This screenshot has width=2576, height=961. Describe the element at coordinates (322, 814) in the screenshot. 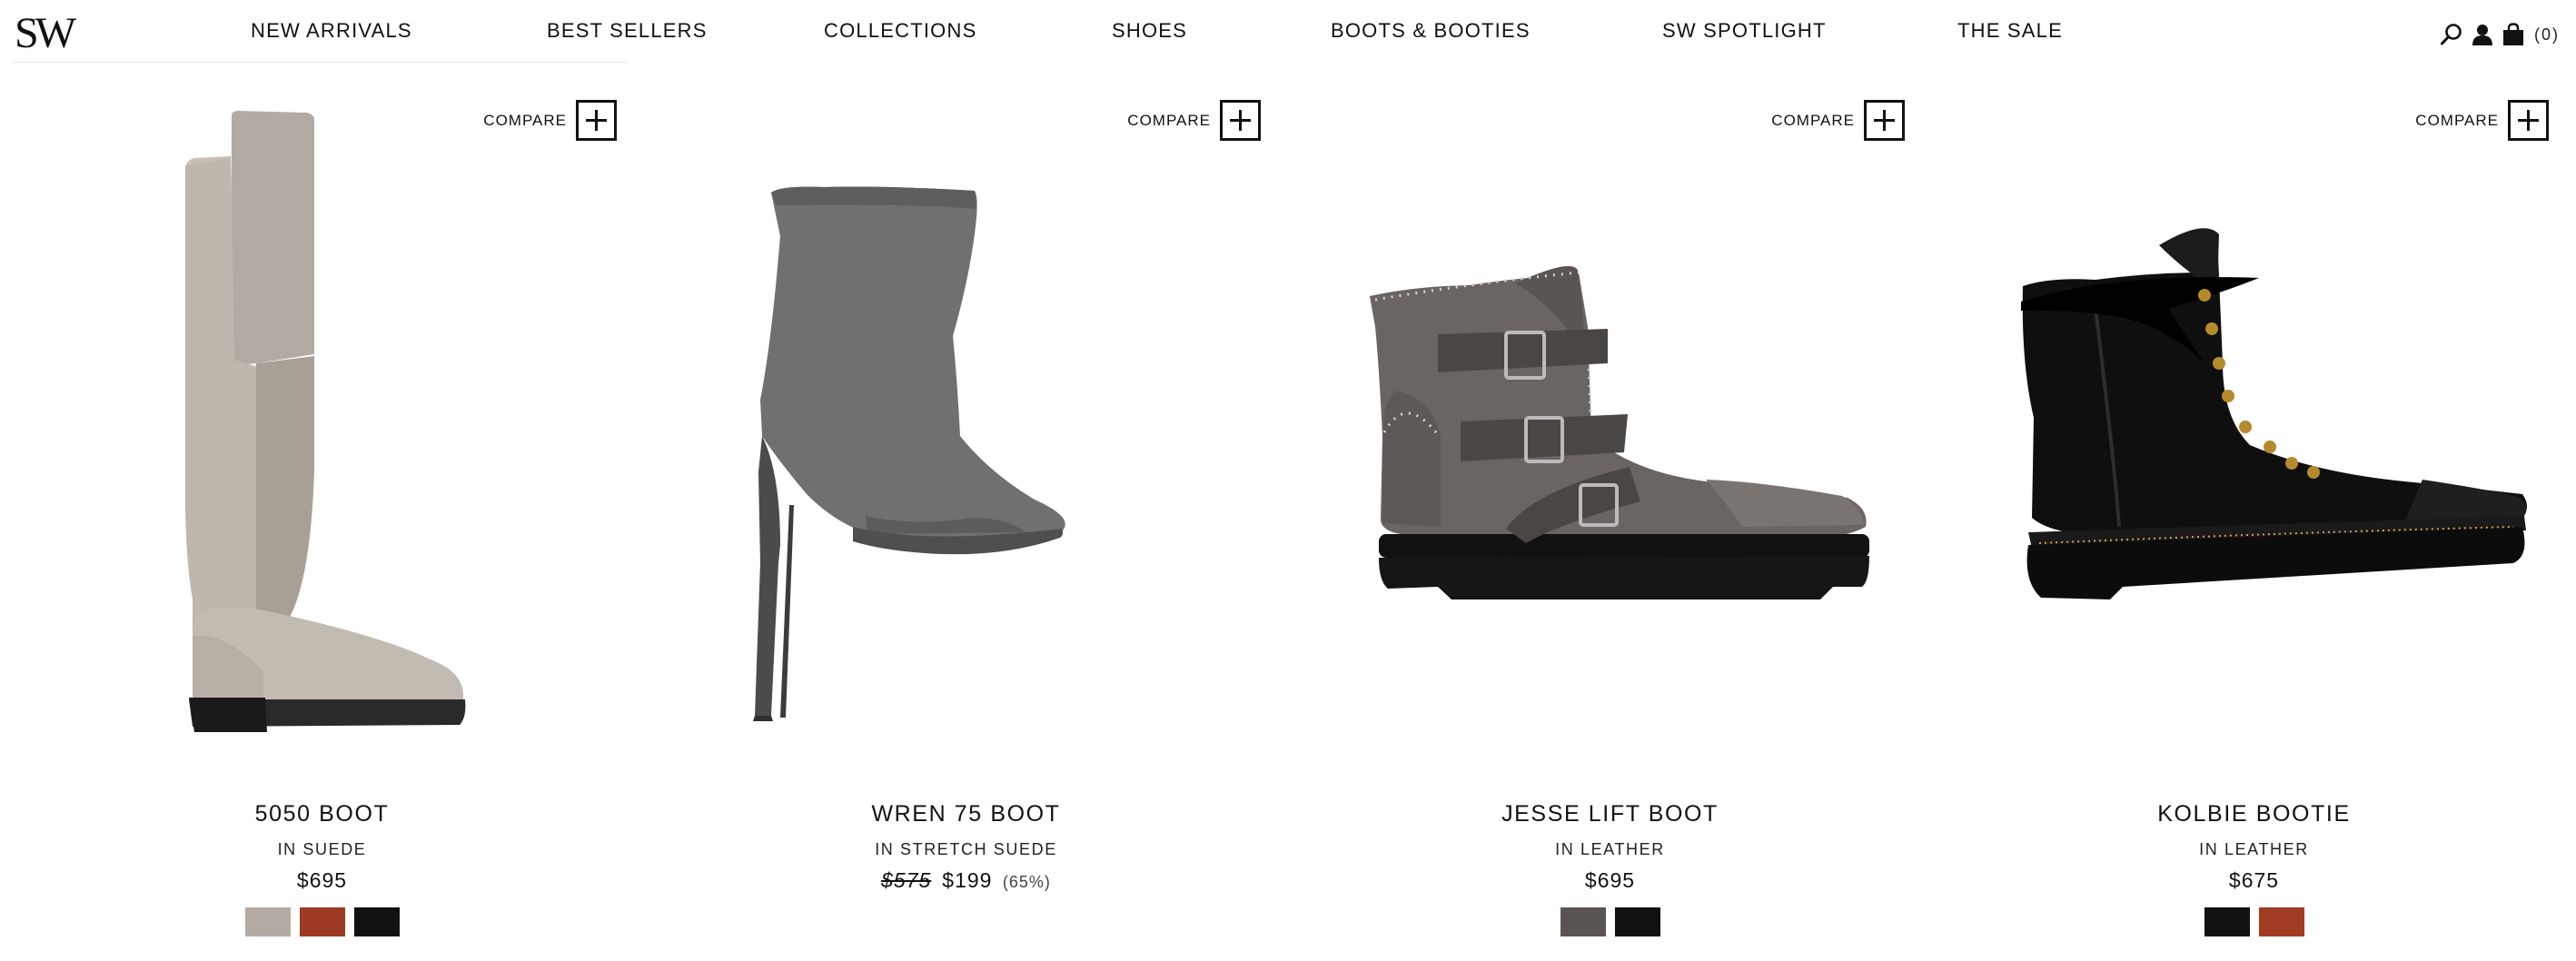

I see `product-name: 5050 BOOT` at that location.